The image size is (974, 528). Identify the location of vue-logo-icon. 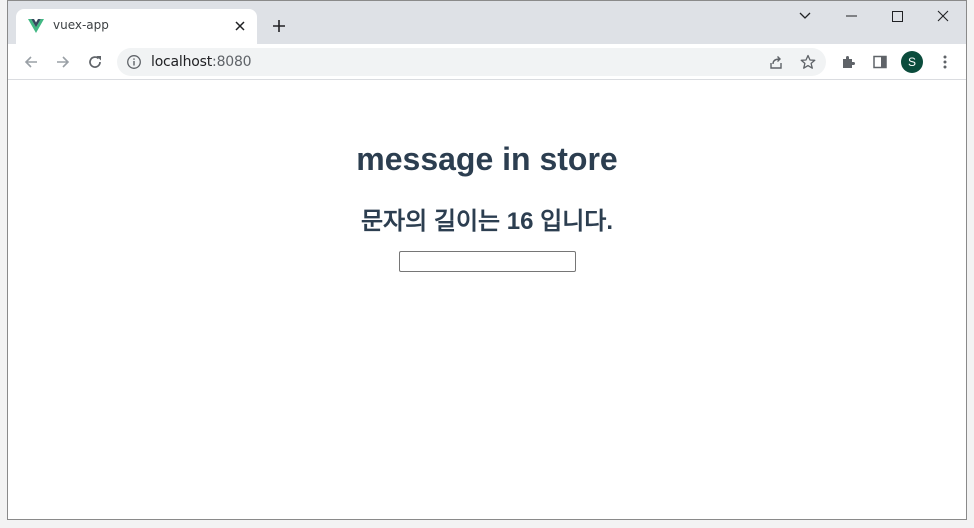
(36, 26).